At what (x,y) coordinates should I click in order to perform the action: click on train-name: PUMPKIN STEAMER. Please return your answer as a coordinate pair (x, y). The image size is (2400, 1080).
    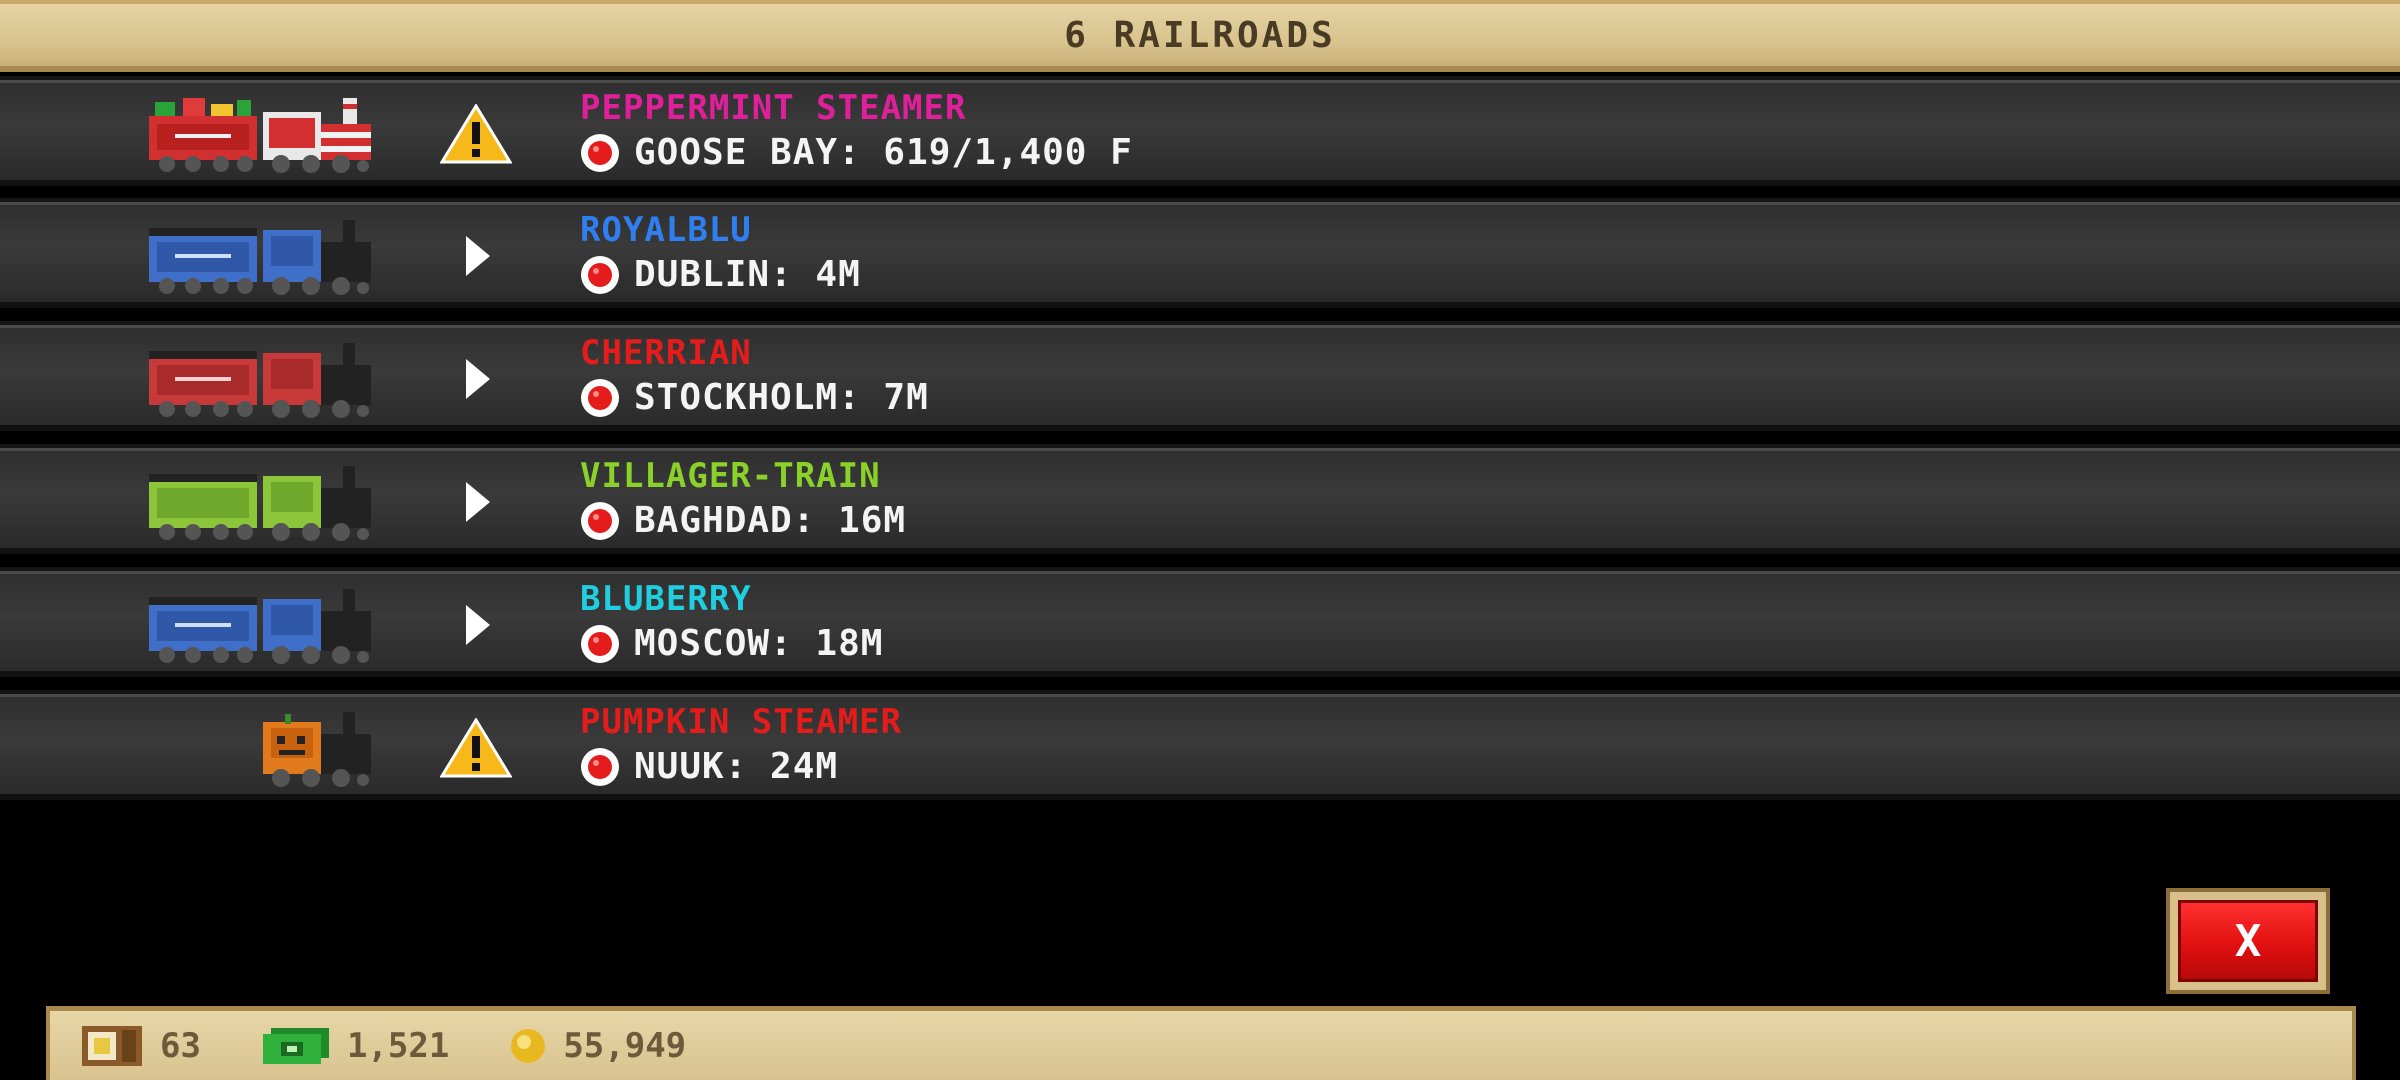
    Looking at the image, I should click on (741, 722).